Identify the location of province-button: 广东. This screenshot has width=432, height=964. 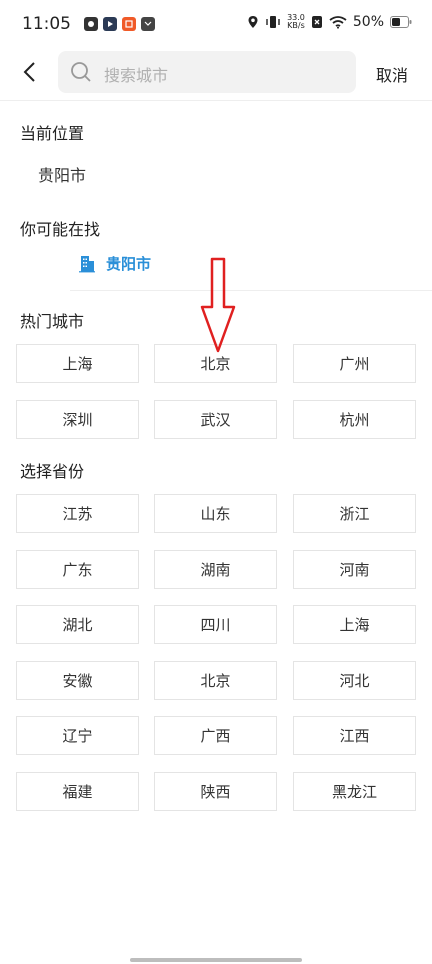
(77, 569).